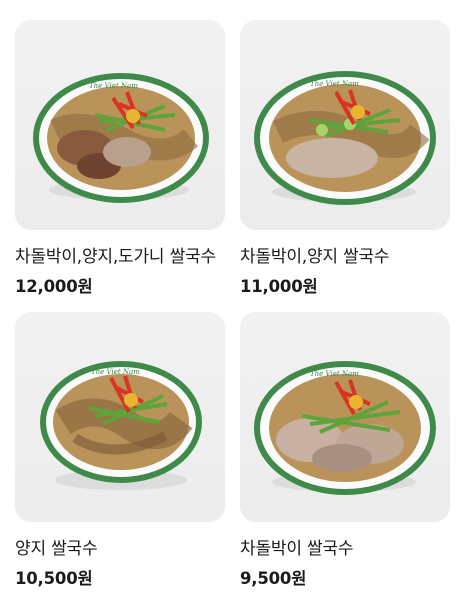 The image size is (466, 603). What do you see at coordinates (315, 257) in the screenshot?
I see `menu-item-name: 차돌박이,양지 쌀국수` at bounding box center [315, 257].